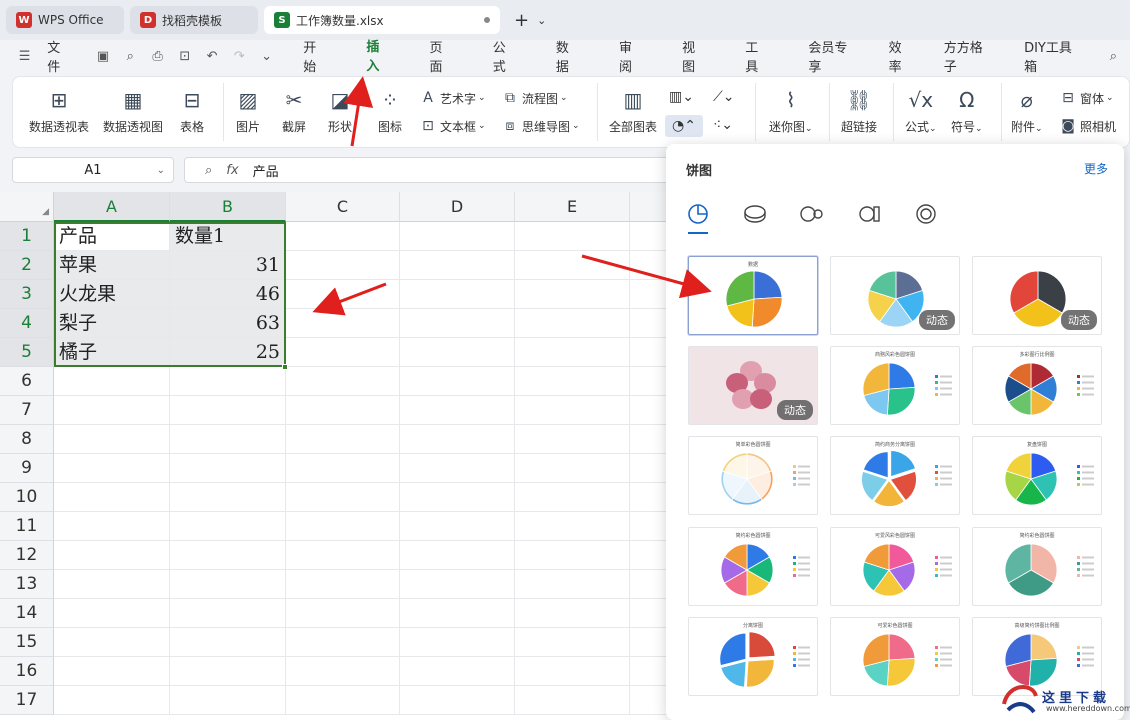 The image size is (1130, 720). What do you see at coordinates (248, 111) in the screenshot?
I see `picture-button: ▨ 图片` at bounding box center [248, 111].